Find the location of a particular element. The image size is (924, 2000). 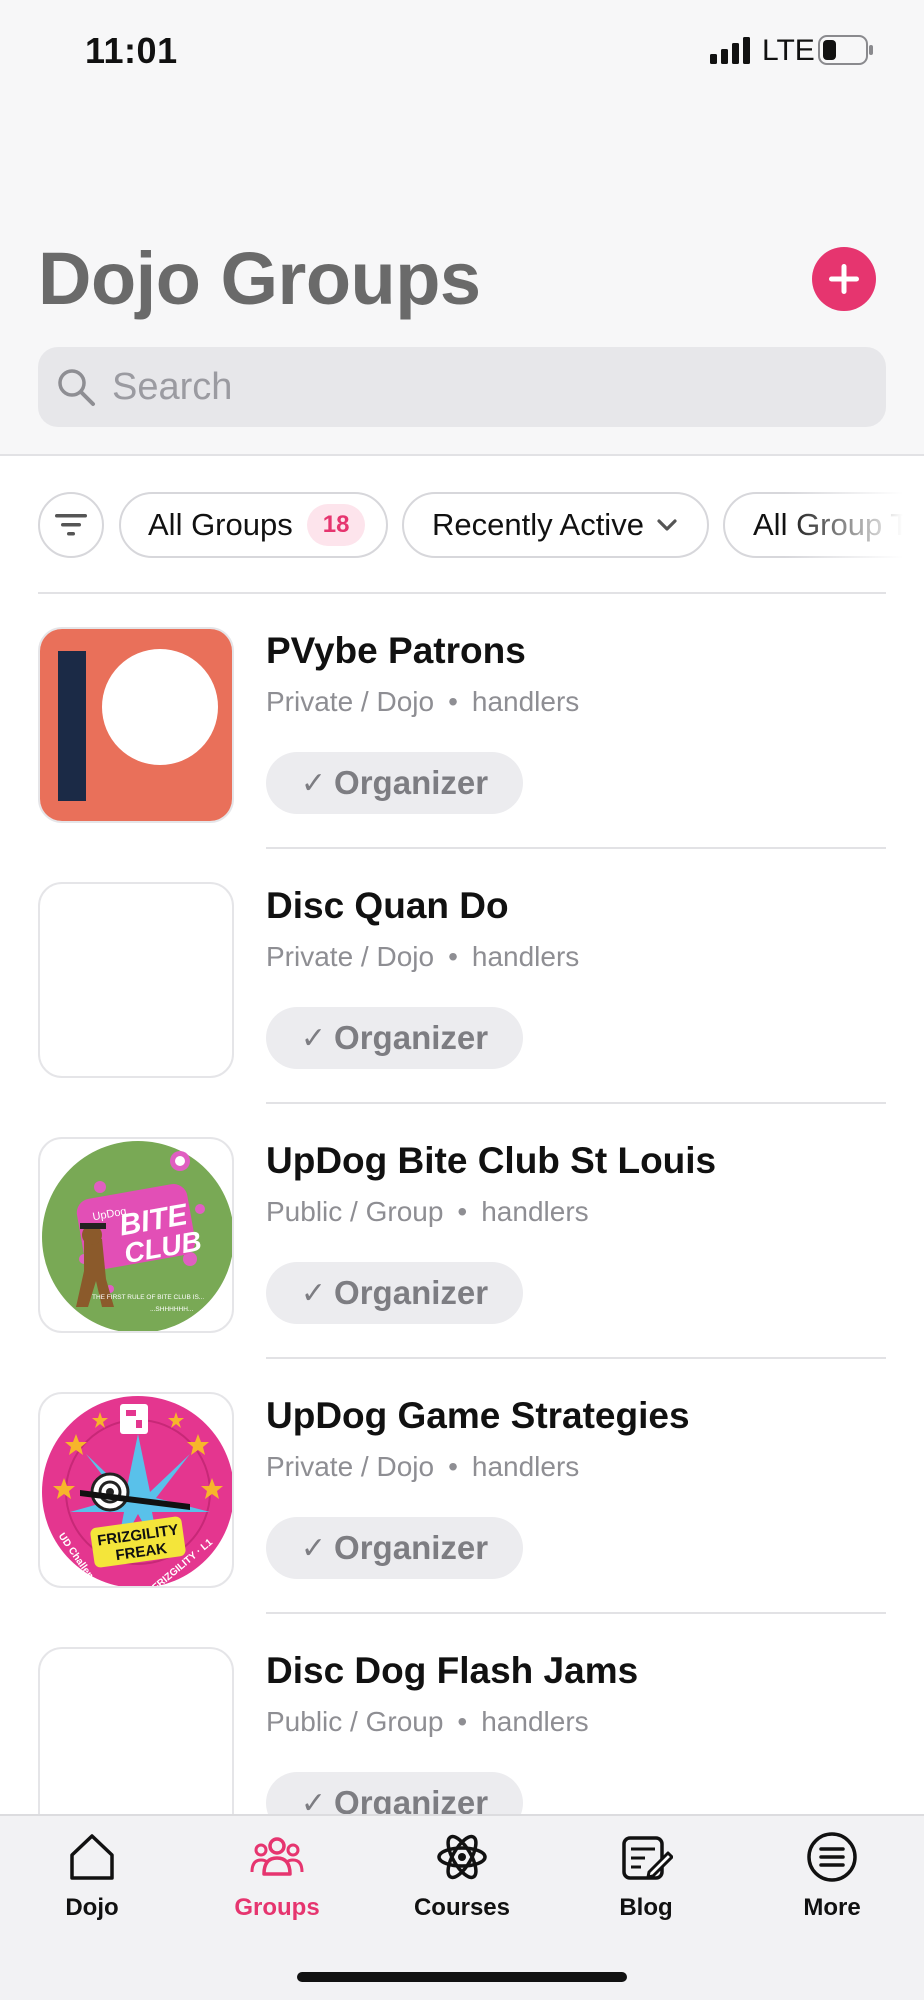

battery-icon is located at coordinates (845, 50).